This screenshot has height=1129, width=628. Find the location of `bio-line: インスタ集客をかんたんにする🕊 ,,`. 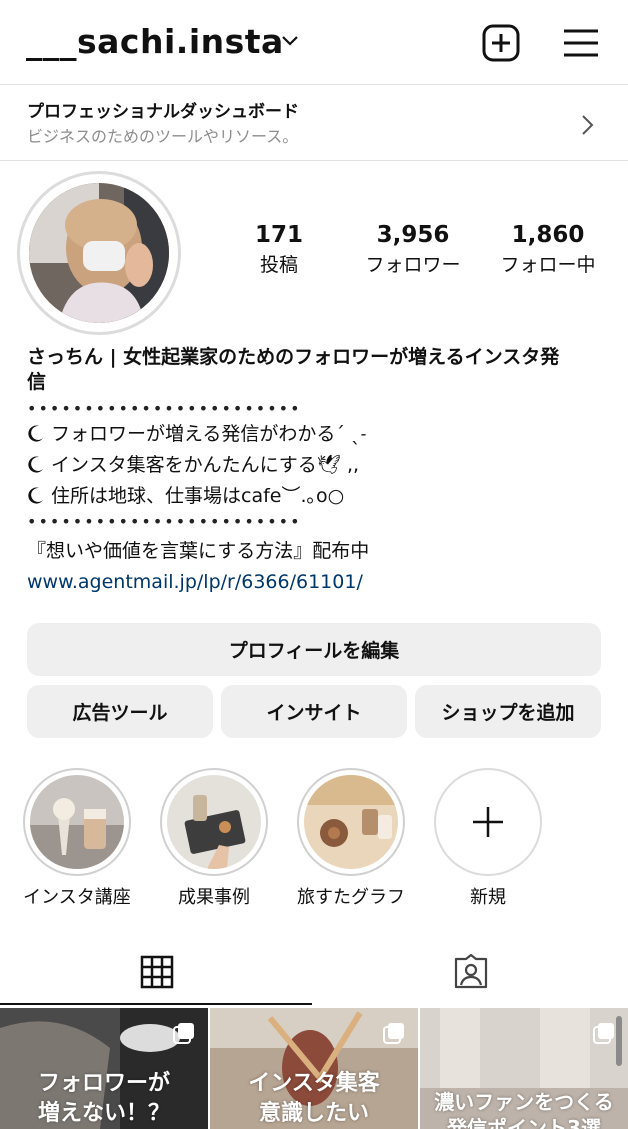

bio-line: インスタ集客をかんたんにする🕊 ,, is located at coordinates (317, 465).